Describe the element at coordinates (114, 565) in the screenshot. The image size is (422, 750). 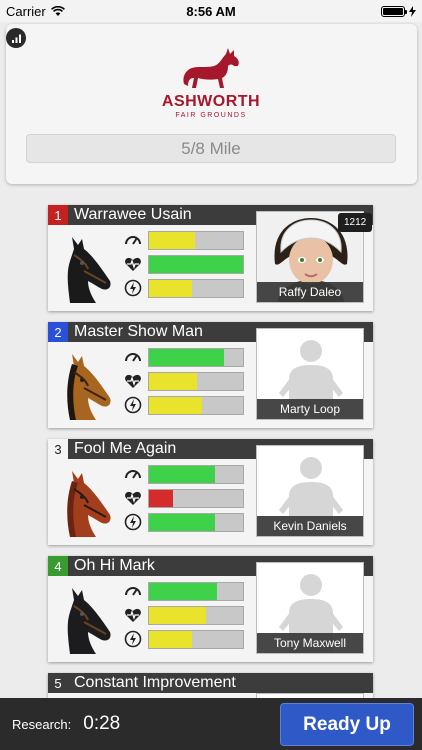
I see `horse-name: Oh Hi Mark` at that location.